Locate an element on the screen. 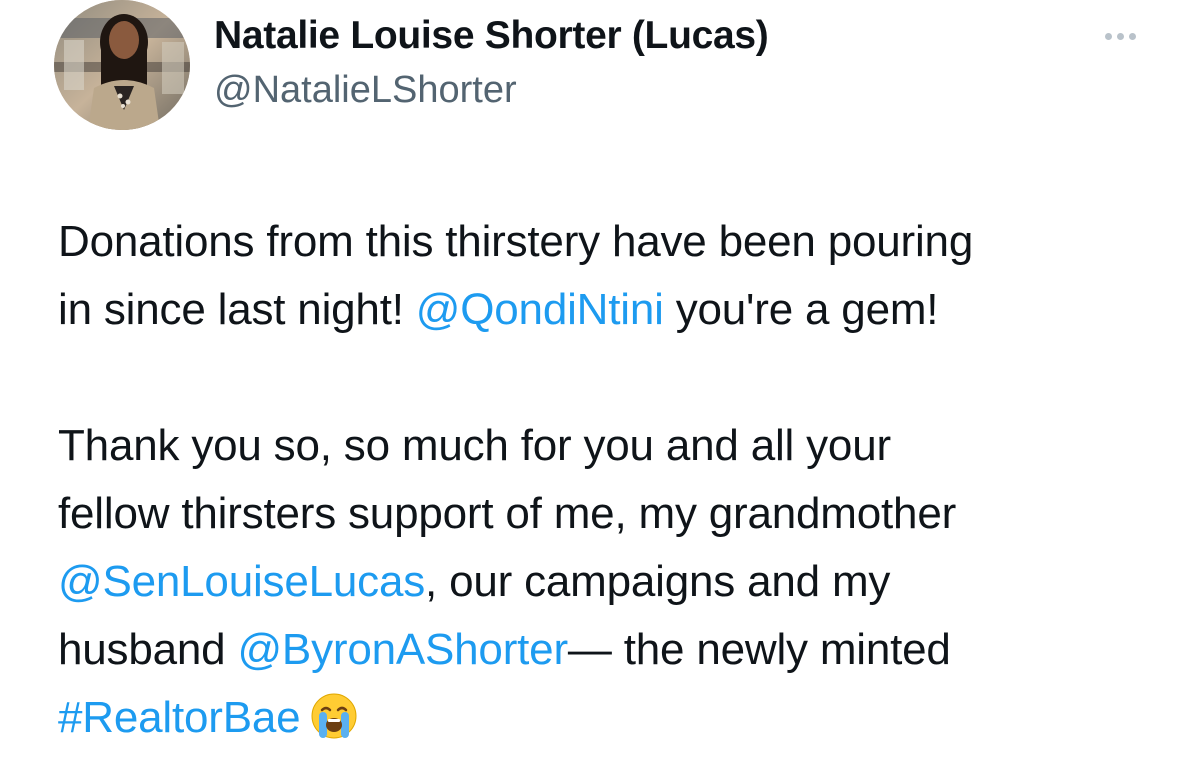 The image size is (1200, 768). more-options-button is located at coordinates (1120, 36).